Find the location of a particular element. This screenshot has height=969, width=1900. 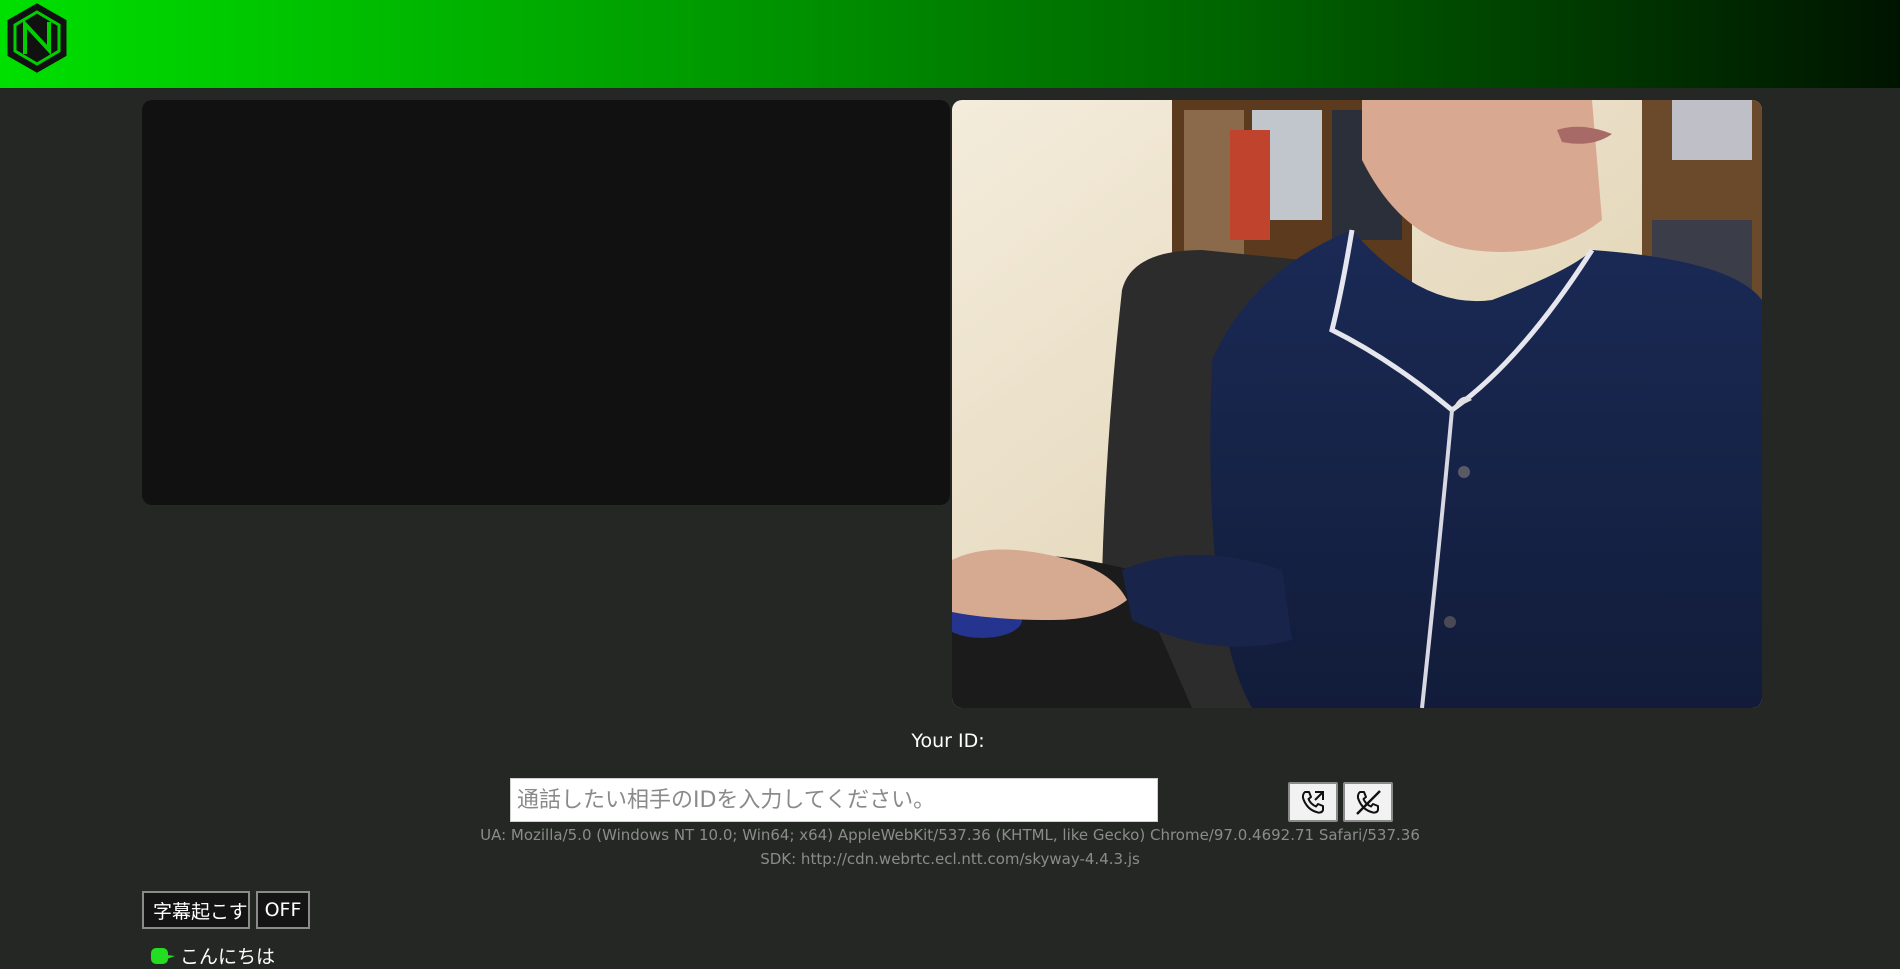

caption-line: こんにちは is located at coordinates (212, 955).